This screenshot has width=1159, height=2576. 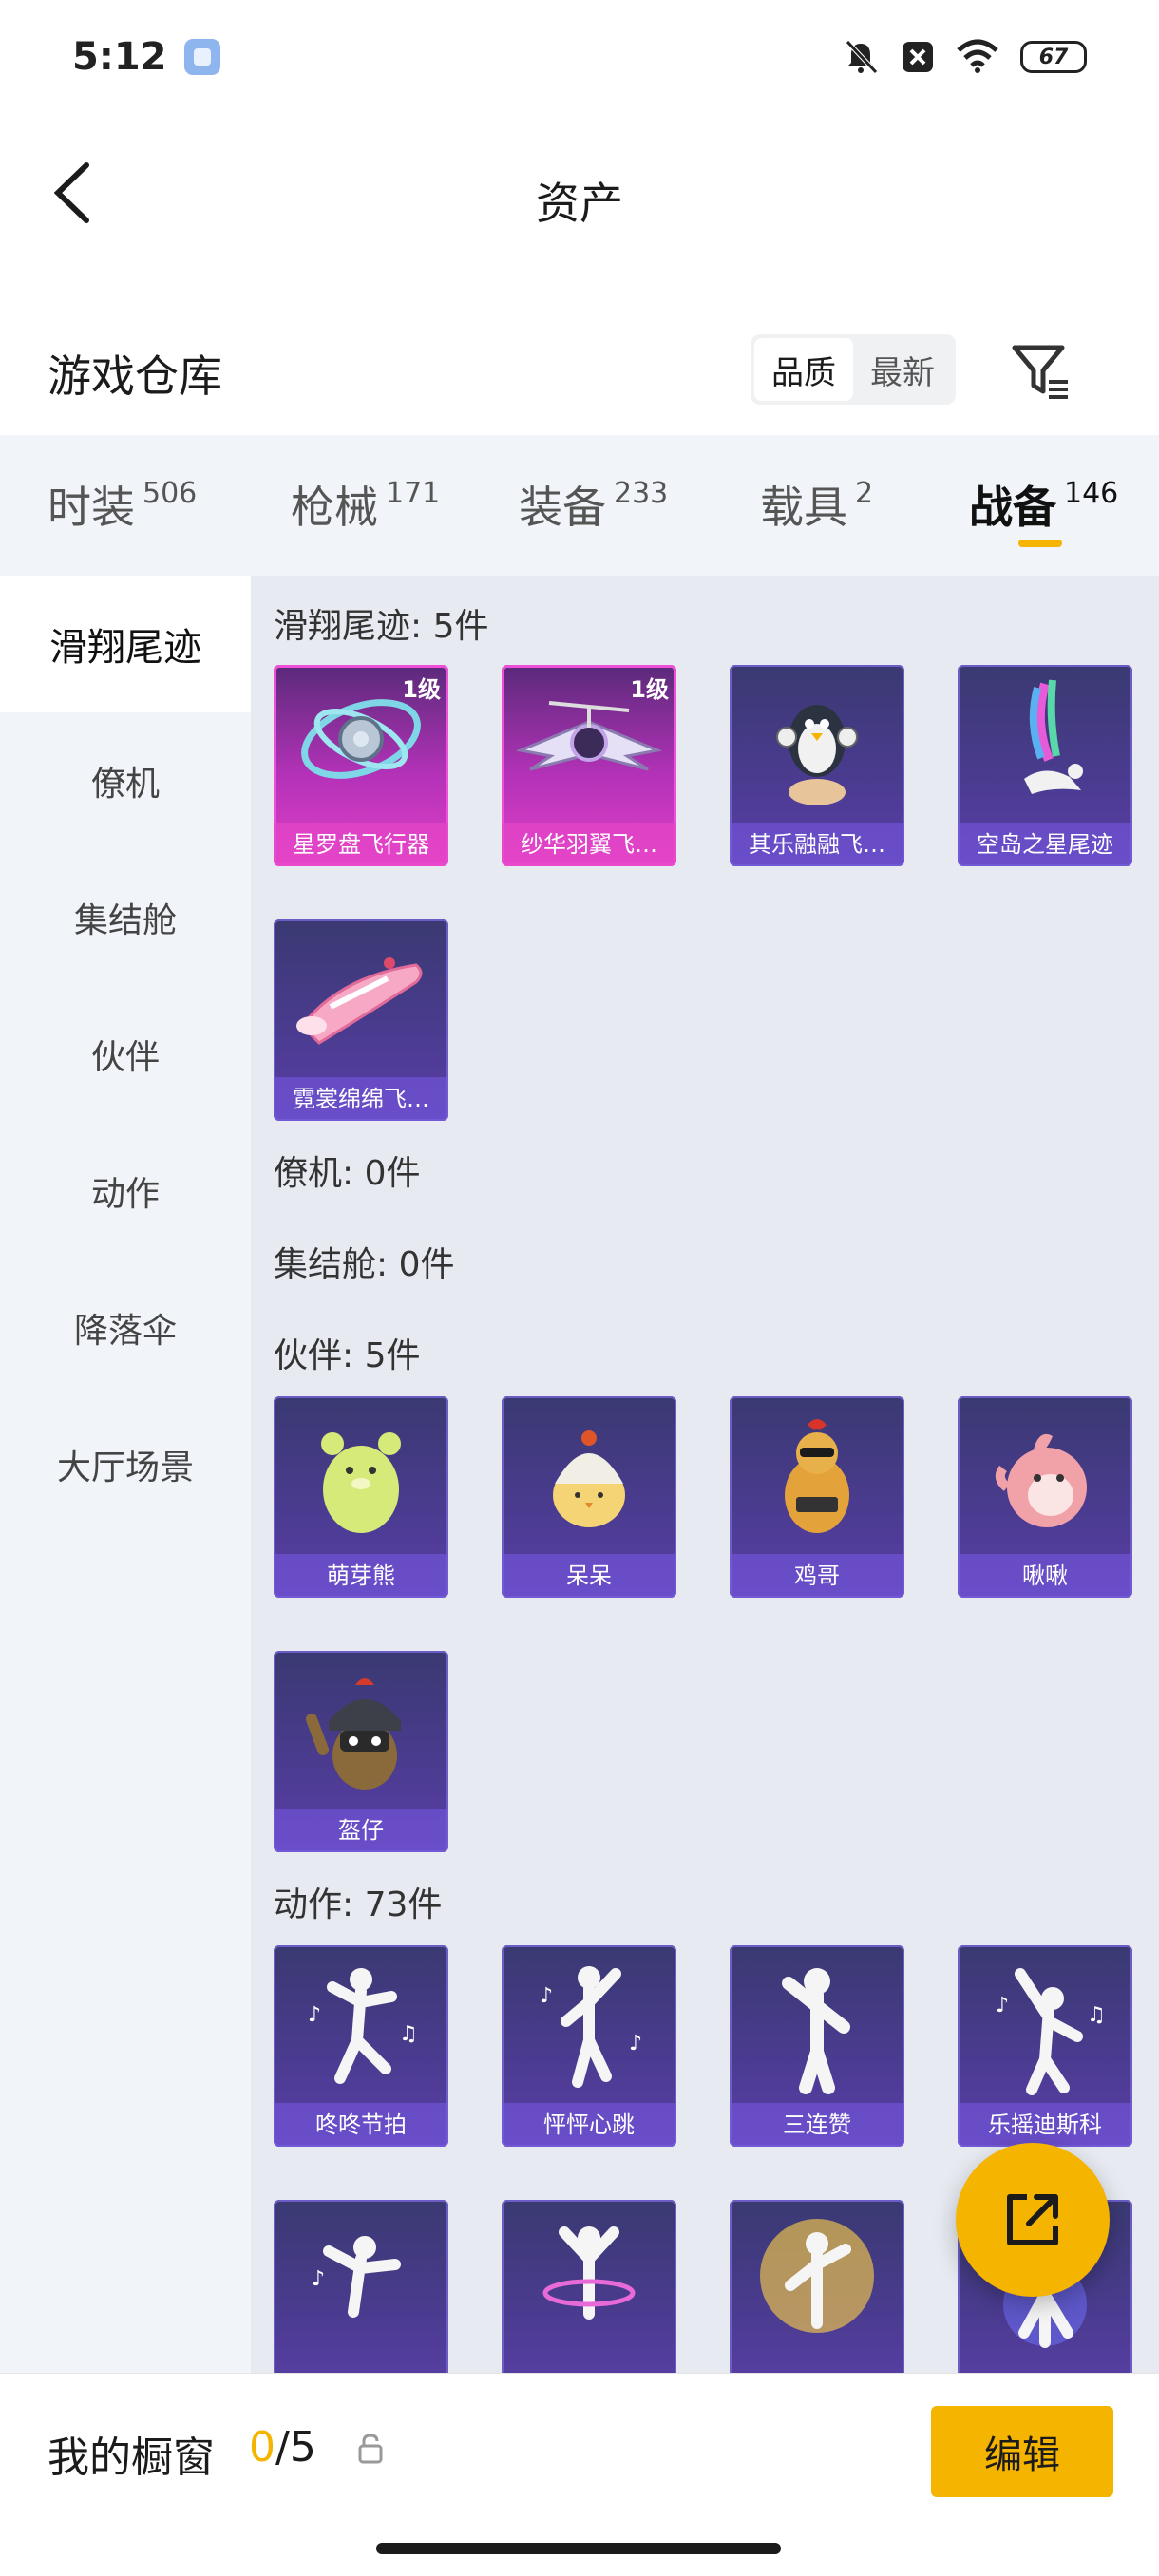 What do you see at coordinates (170, 493) in the screenshot?
I see `tab-count: 506` at bounding box center [170, 493].